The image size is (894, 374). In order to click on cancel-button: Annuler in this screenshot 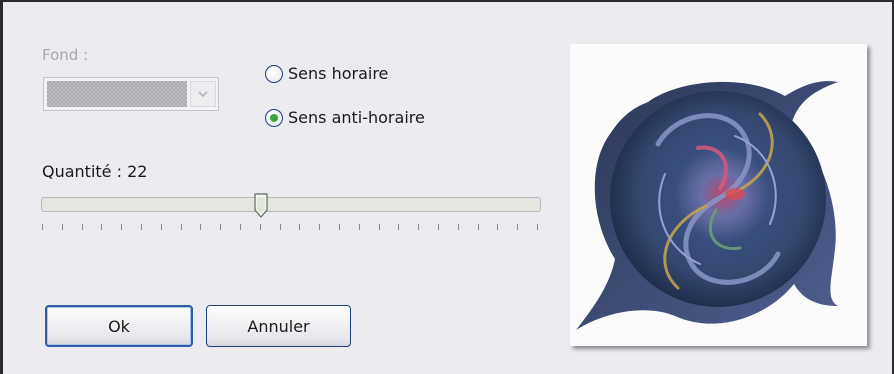, I will do `click(278, 326)`.